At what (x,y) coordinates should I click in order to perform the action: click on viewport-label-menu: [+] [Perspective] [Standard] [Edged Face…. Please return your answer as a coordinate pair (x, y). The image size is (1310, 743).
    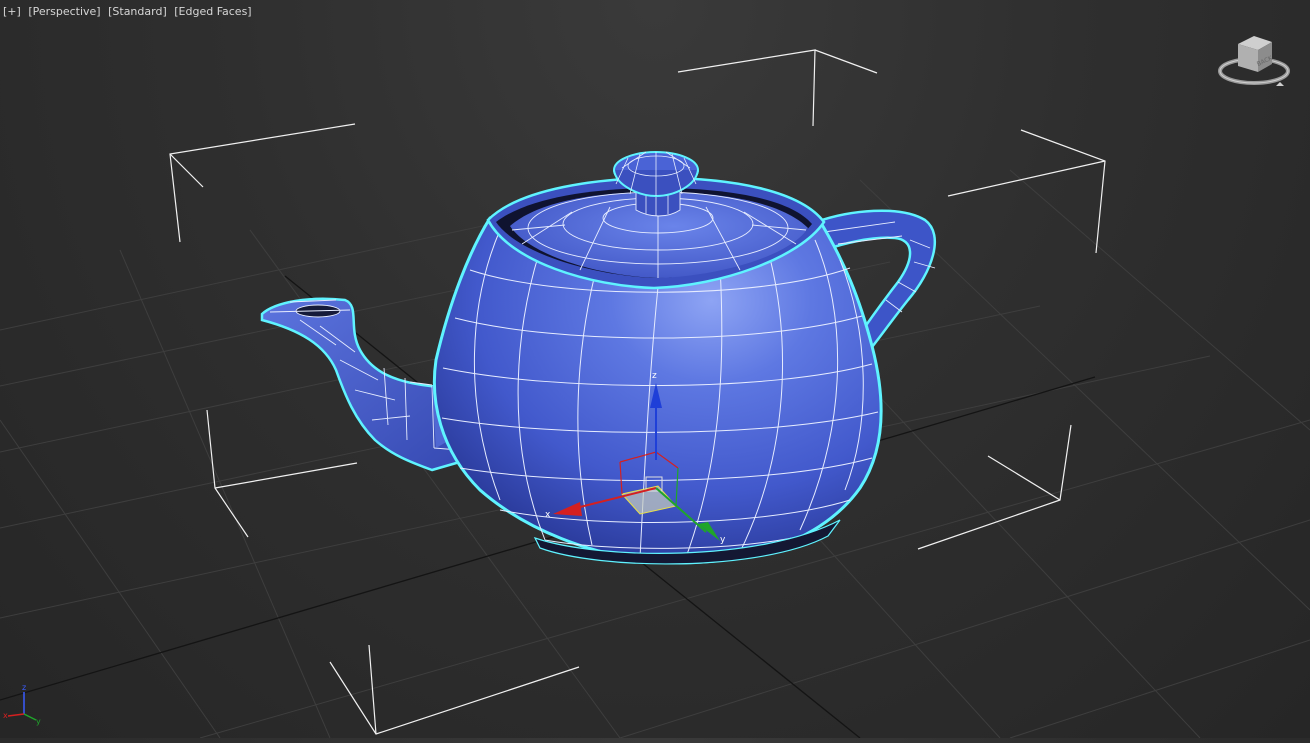
    Looking at the image, I should click on (129, 11).